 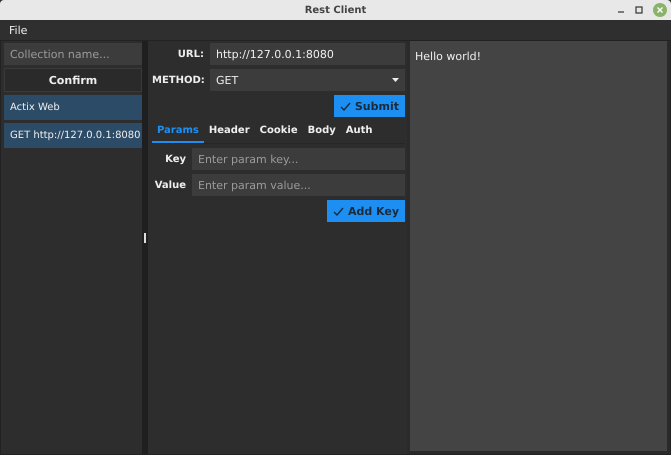 I want to click on tab: Params, so click(x=178, y=132).